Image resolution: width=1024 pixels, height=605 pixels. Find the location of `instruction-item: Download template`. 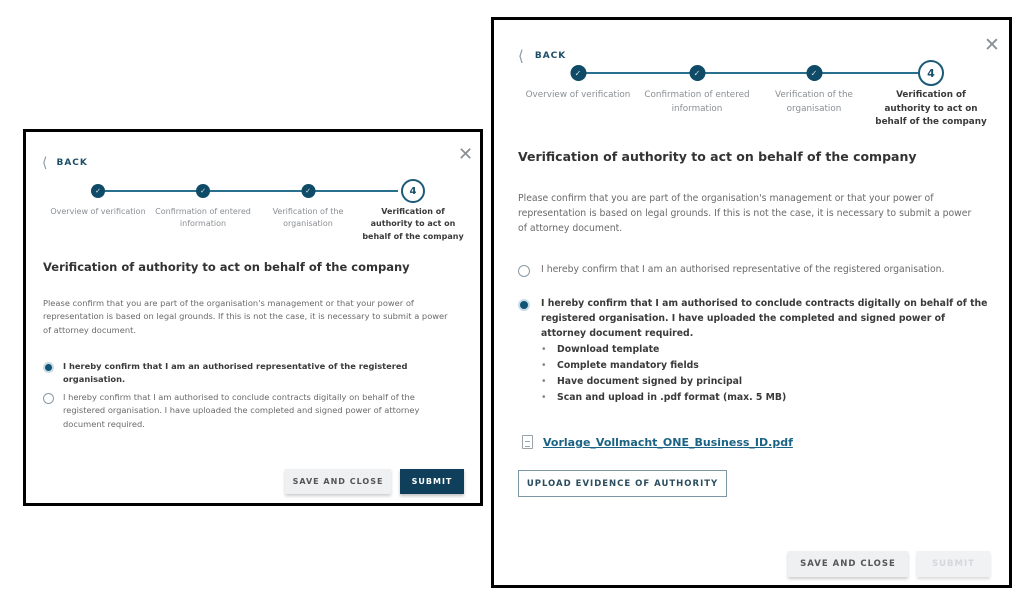

instruction-item: Download template is located at coordinates (764, 350).